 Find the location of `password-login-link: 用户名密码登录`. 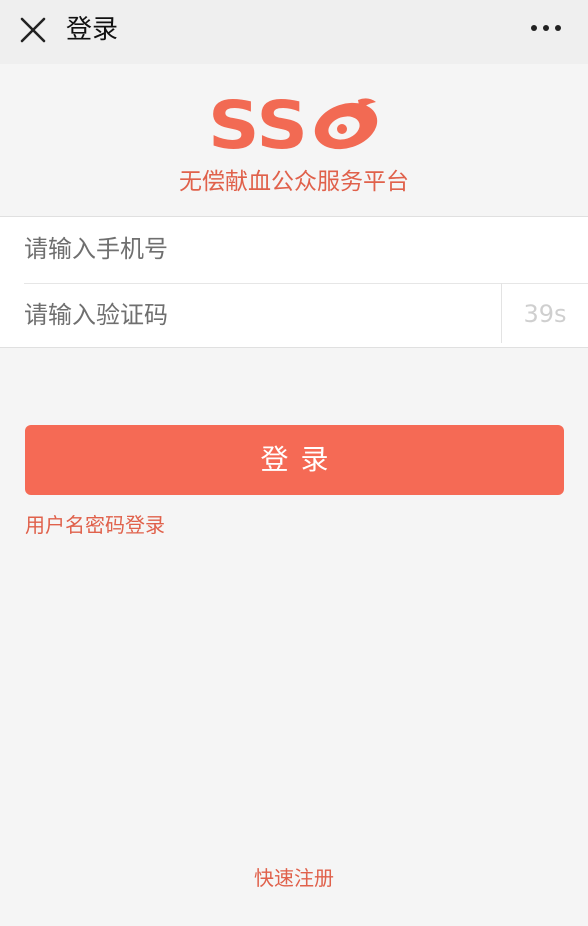

password-login-link: 用户名密码登录 is located at coordinates (95, 523).